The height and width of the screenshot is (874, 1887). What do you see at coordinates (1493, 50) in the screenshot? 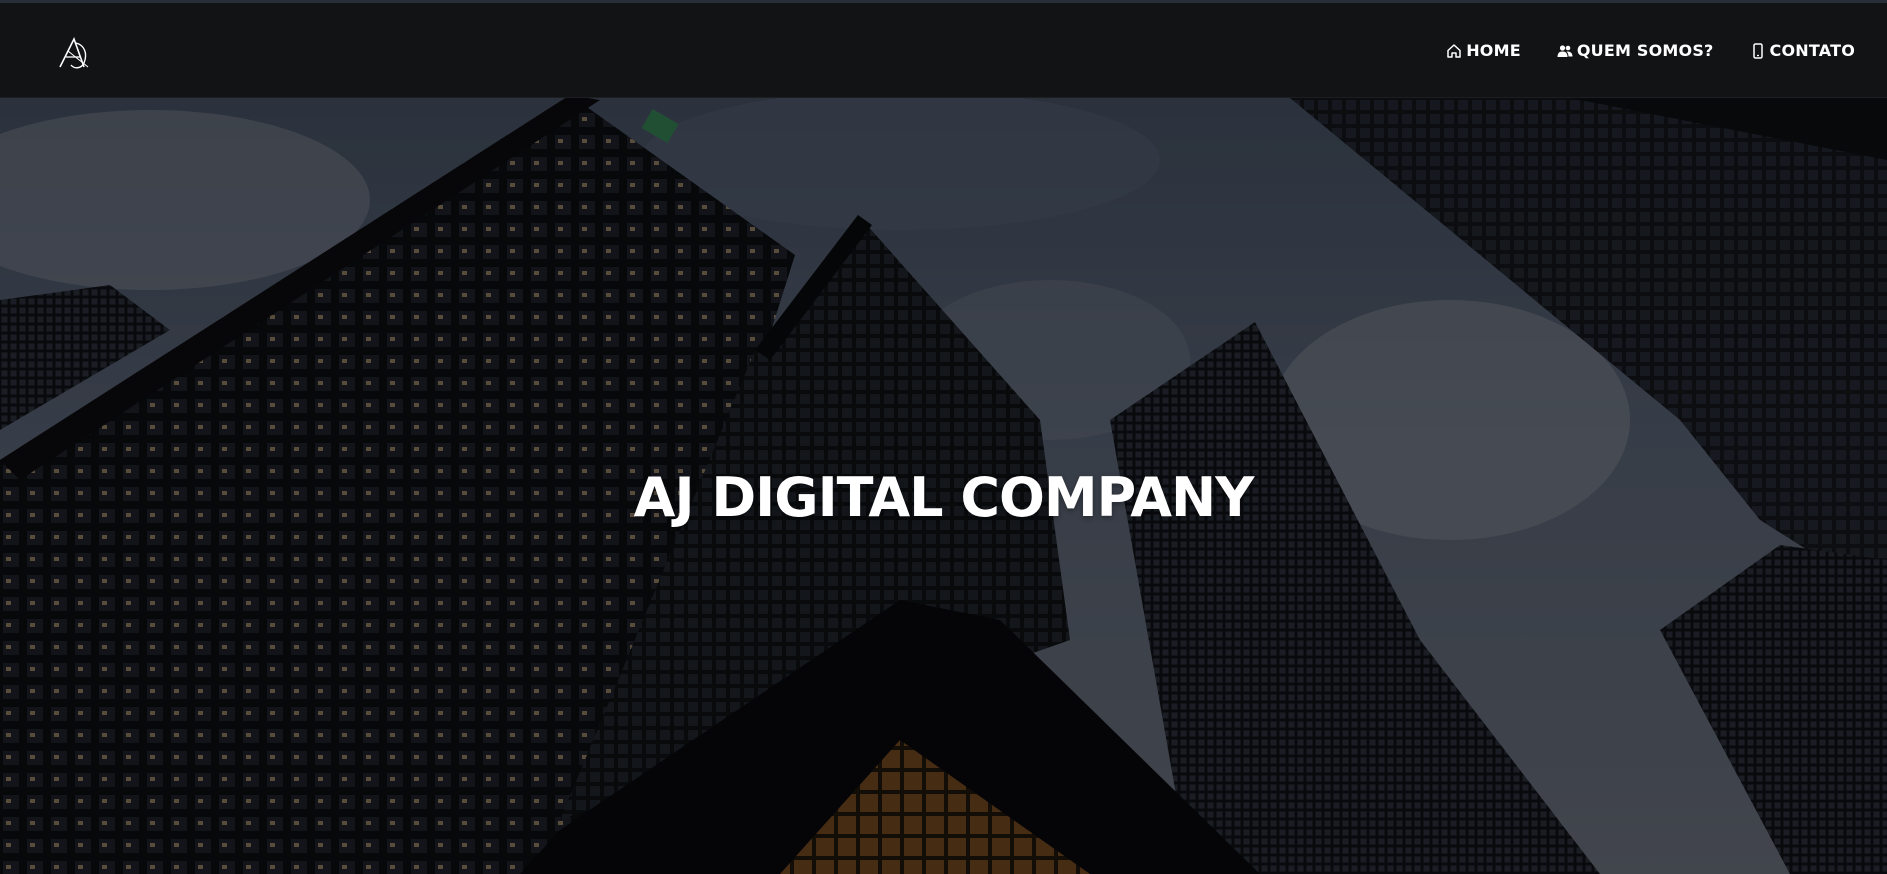
I see `nav-home-label: HOME` at bounding box center [1493, 50].